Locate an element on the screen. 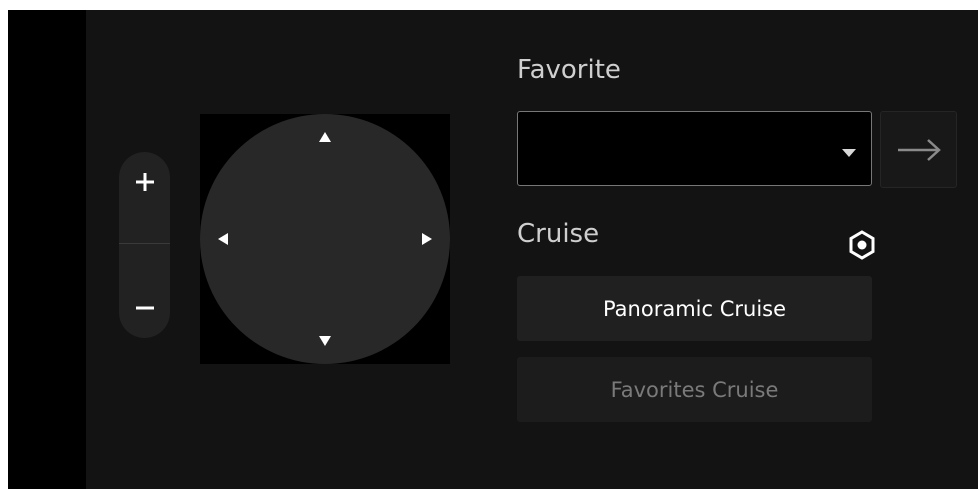 The height and width of the screenshot is (489, 978). zoom-in-button is located at coordinates (144, 182).